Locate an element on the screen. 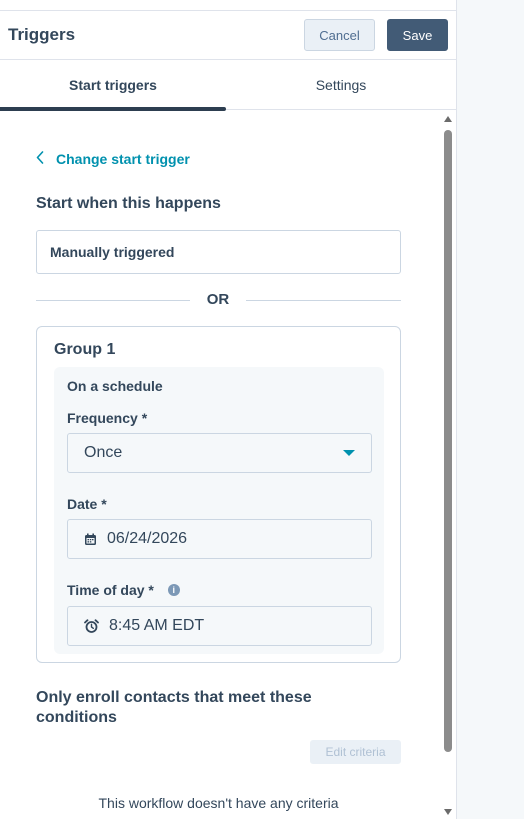 The width and height of the screenshot is (524, 819). tab-start-triggers: Start triggers is located at coordinates (113, 84).